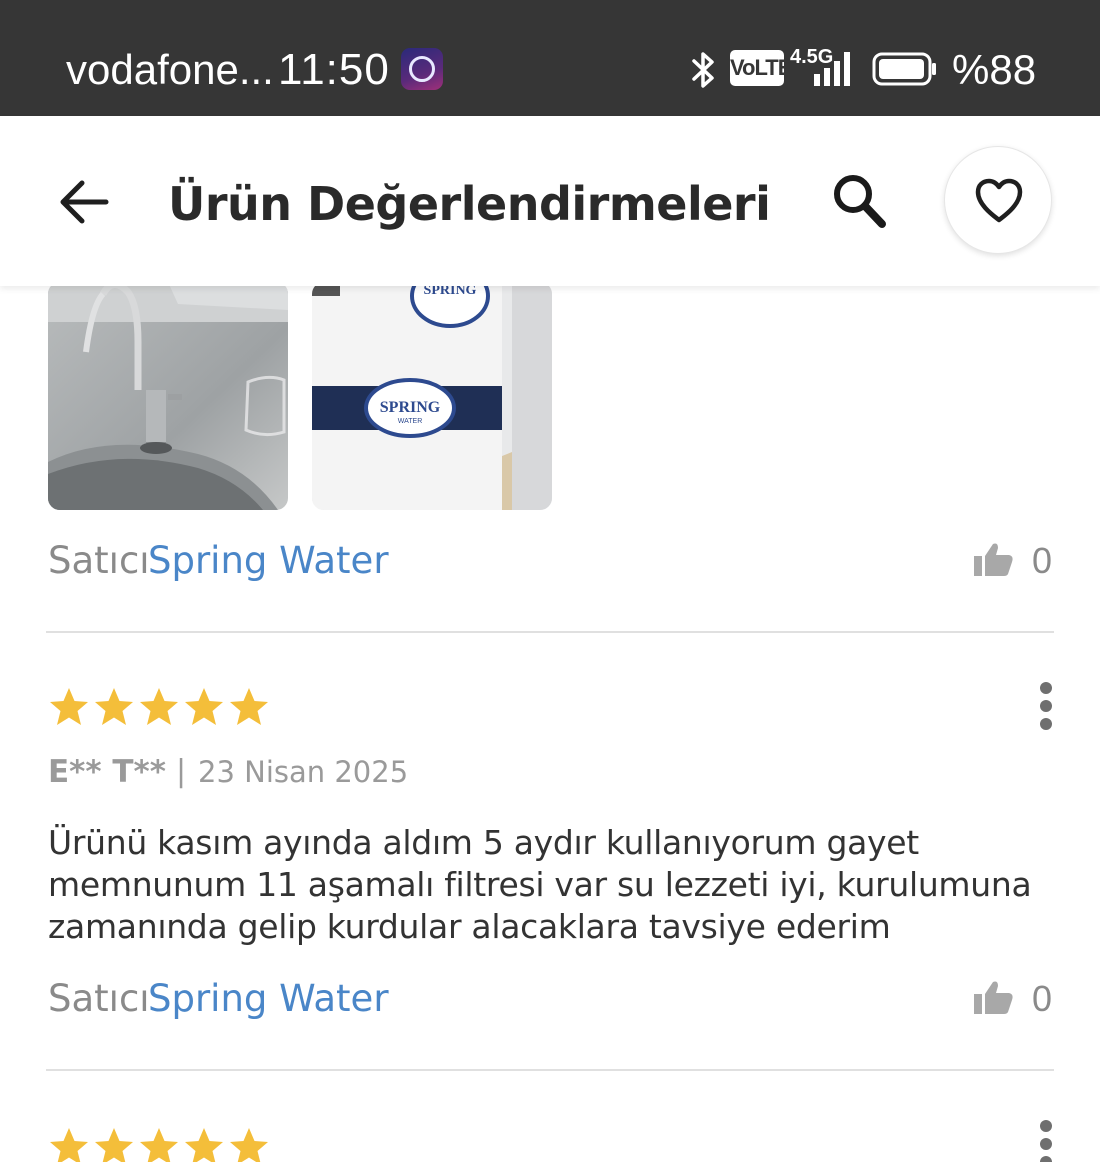  I want to click on battery-percent: %88, so click(994, 69).